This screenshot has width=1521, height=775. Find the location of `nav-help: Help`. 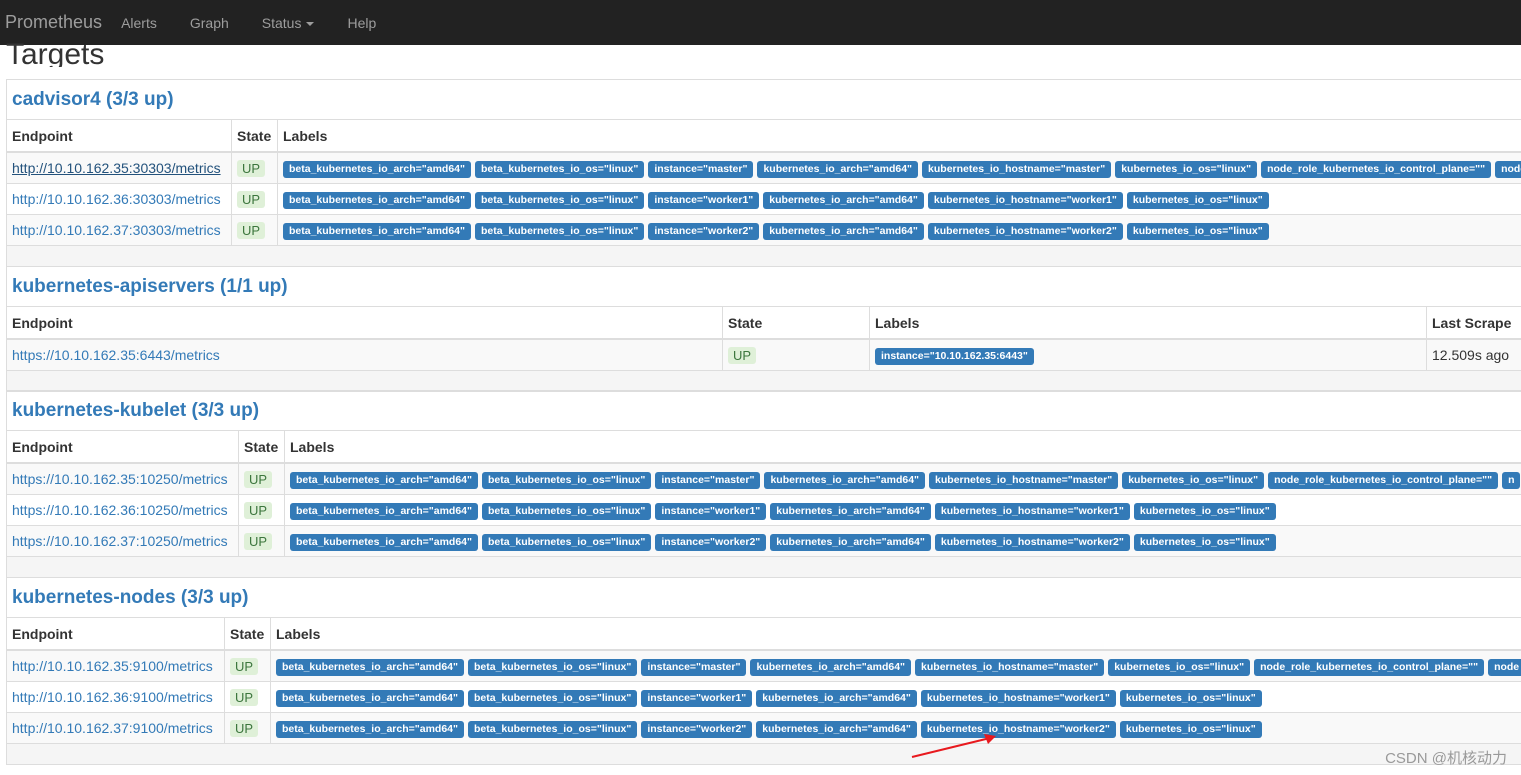

nav-help: Help is located at coordinates (361, 23).